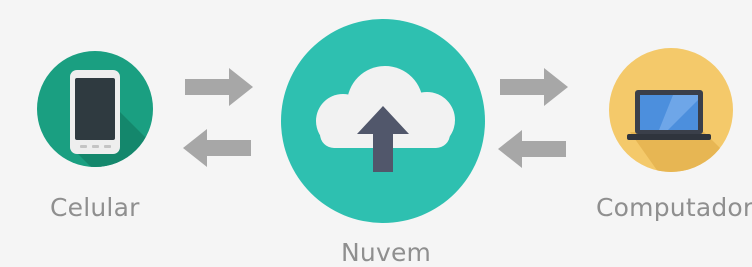  What do you see at coordinates (669, 115) in the screenshot?
I see `laptop-icon` at bounding box center [669, 115].